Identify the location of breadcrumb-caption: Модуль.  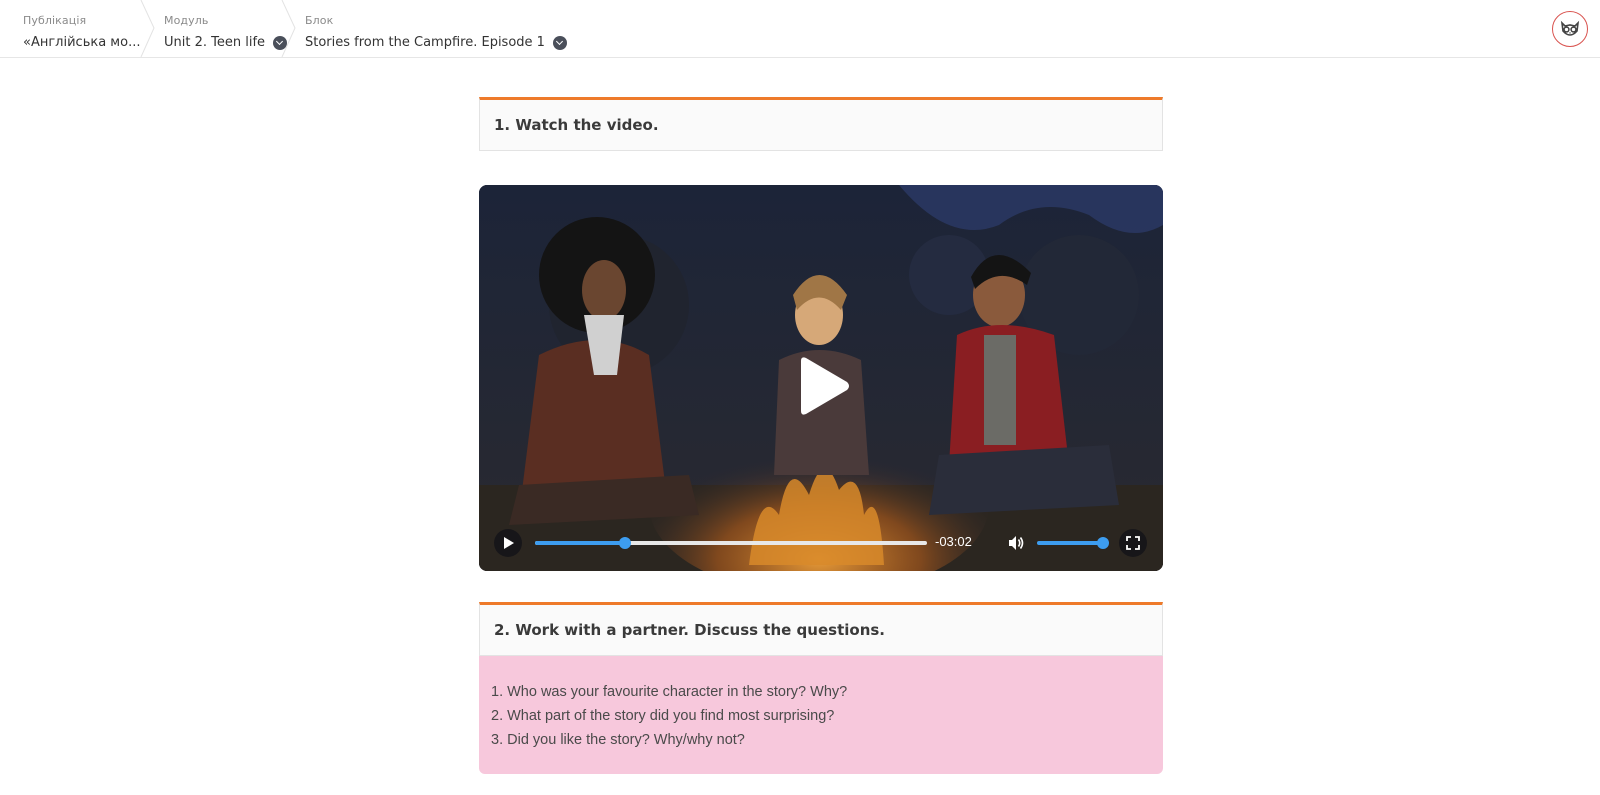
(186, 20).